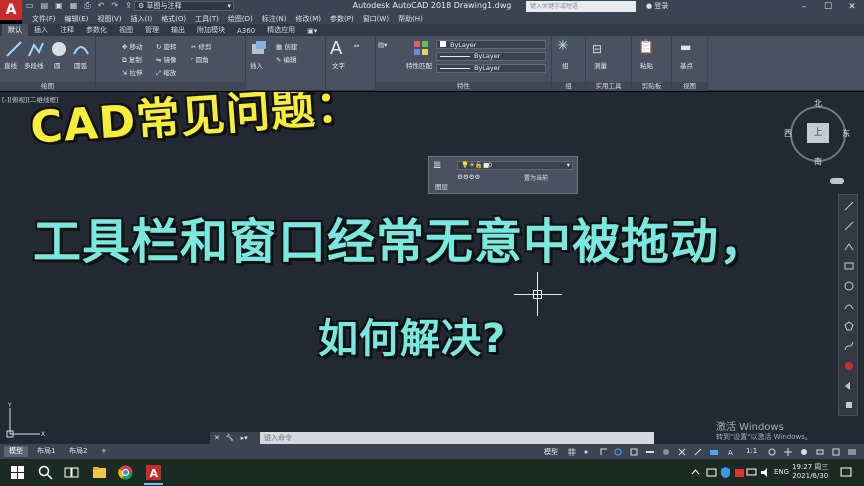 This screenshot has height=486, width=864. I want to click on tab-manage: 管理, so click(152, 30).